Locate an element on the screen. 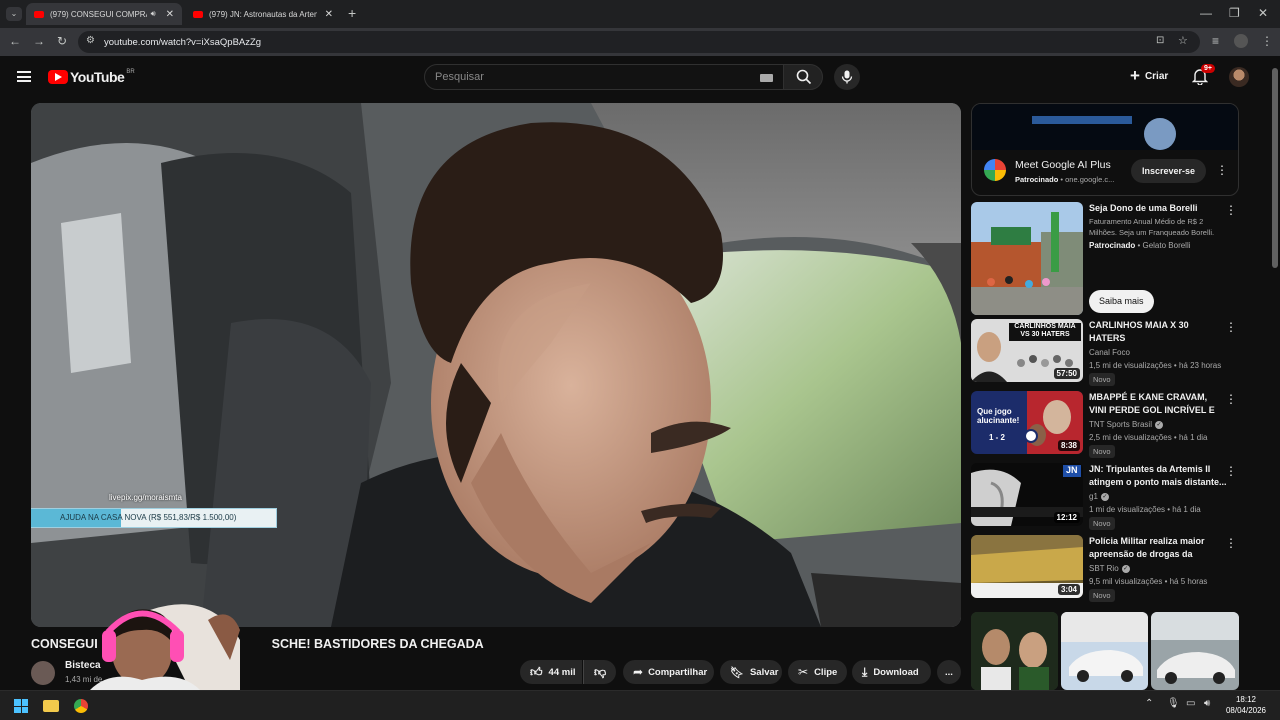 This screenshot has height=720, width=1280. video-thumbnail: Que jogo alucinante! 1 - 2 8:38 is located at coordinates (1027, 422).